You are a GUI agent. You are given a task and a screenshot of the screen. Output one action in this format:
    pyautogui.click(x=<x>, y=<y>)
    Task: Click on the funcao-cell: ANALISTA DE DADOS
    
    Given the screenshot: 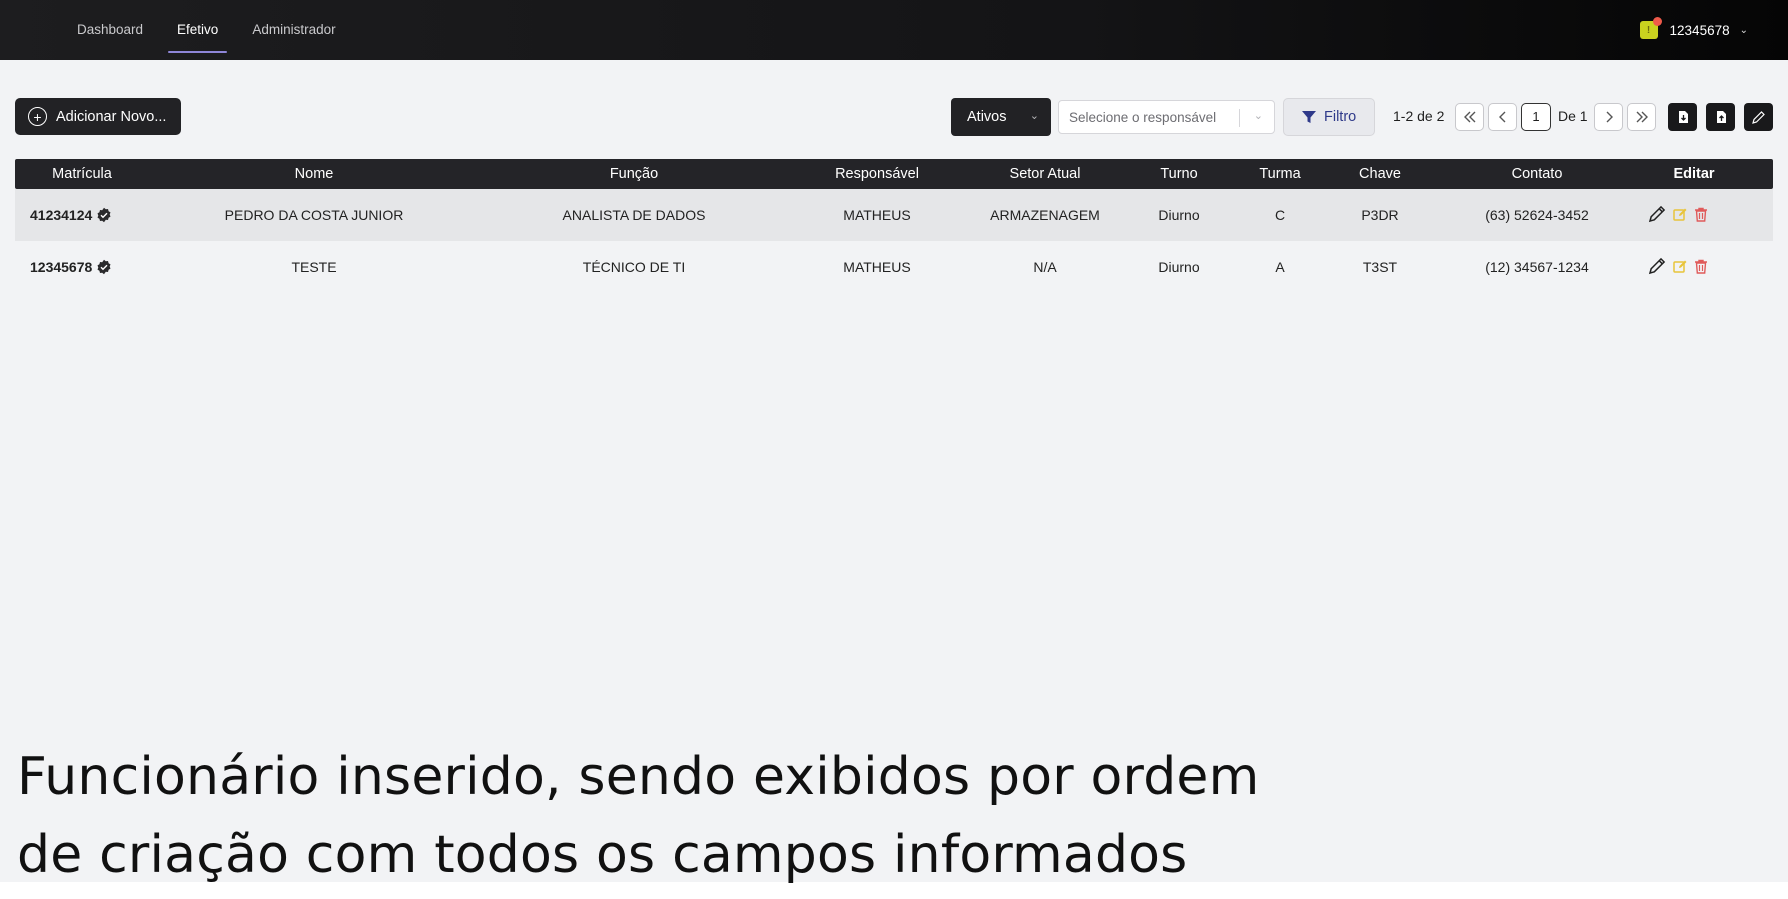 What is the action you would take?
    pyautogui.click(x=634, y=215)
    